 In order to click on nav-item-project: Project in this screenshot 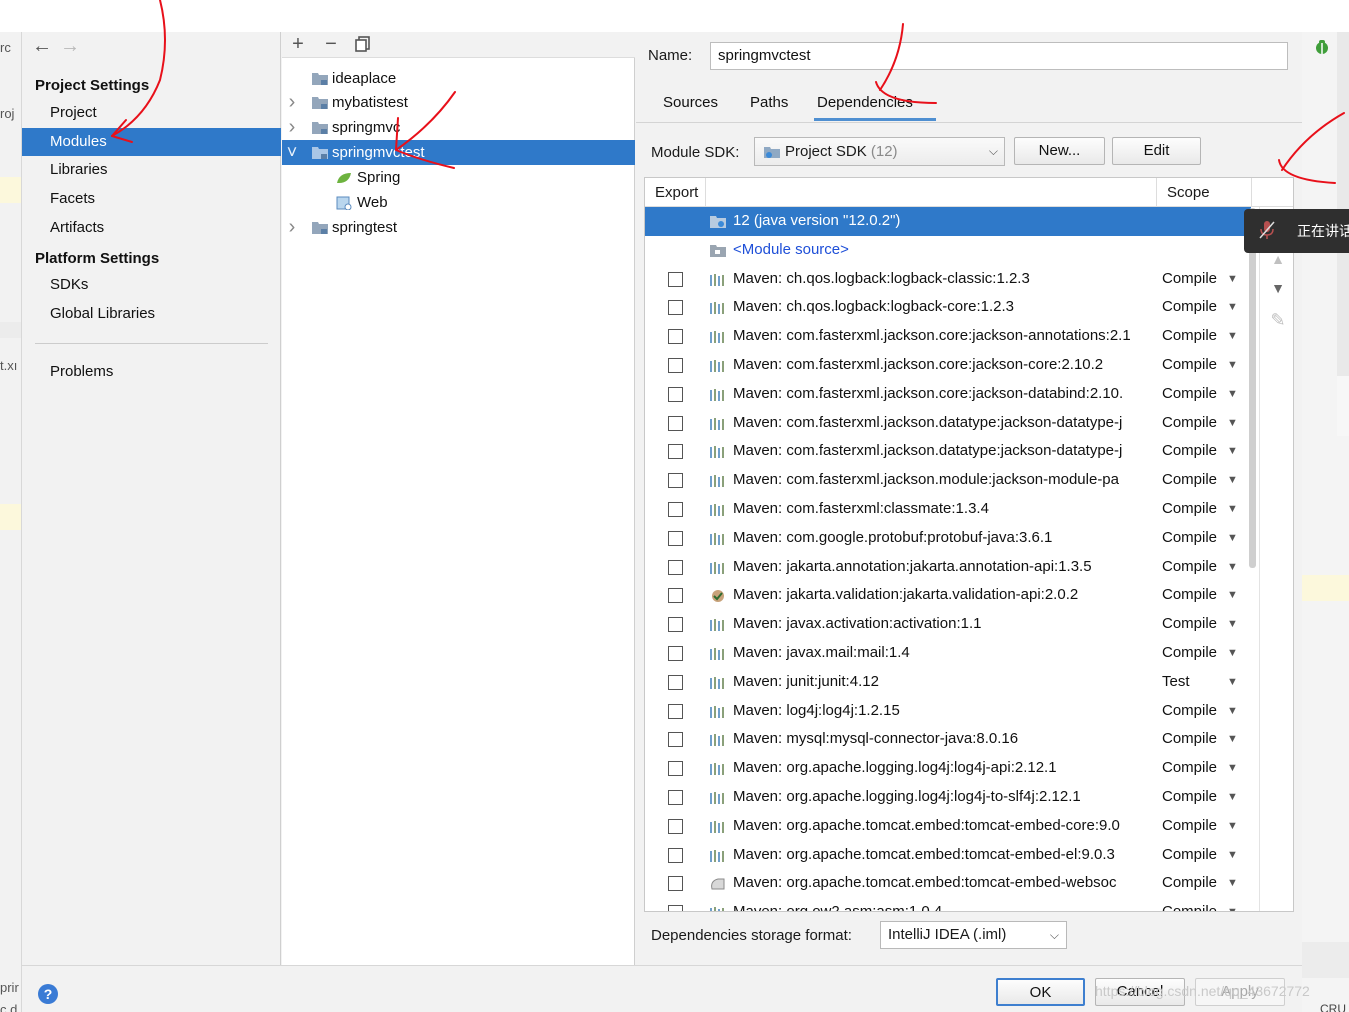, I will do `click(151, 113)`.